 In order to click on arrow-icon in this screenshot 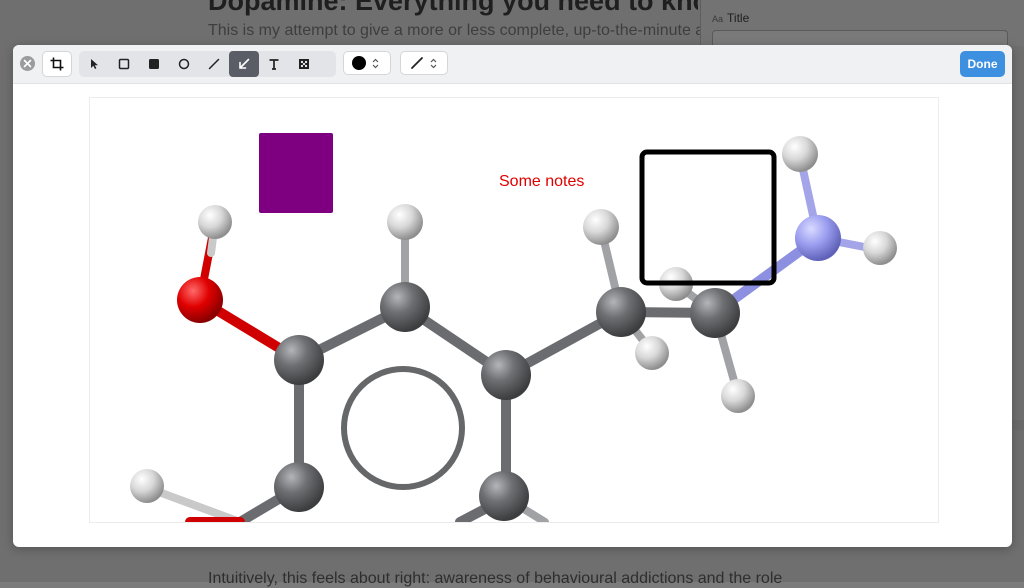, I will do `click(244, 63)`.